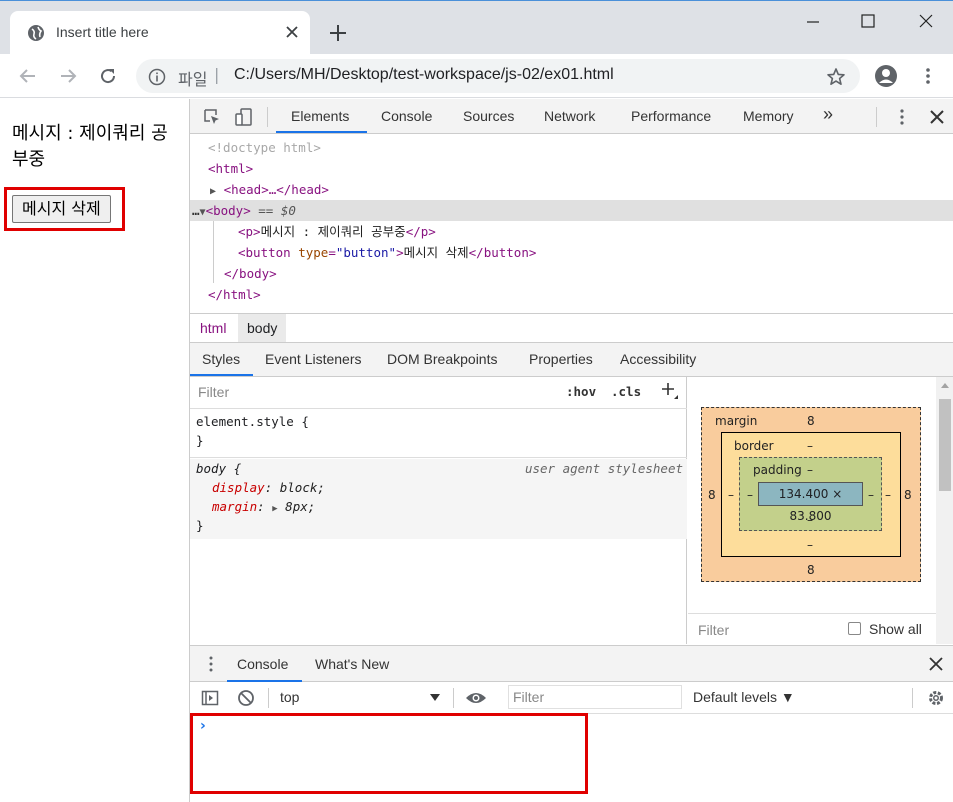  Describe the element at coordinates (221, 359) in the screenshot. I see `tab-styles: Styles` at that location.